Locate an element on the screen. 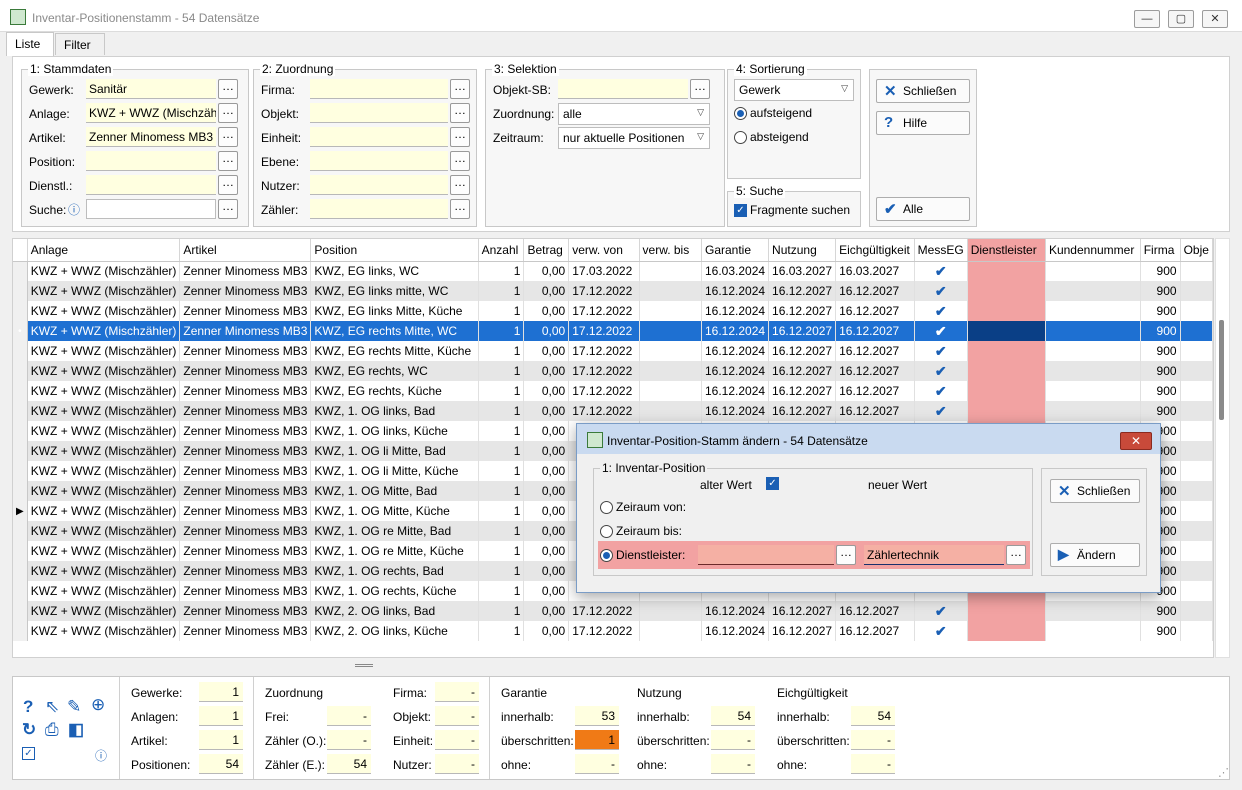  row-indicator: ▶ is located at coordinates (20, 511).